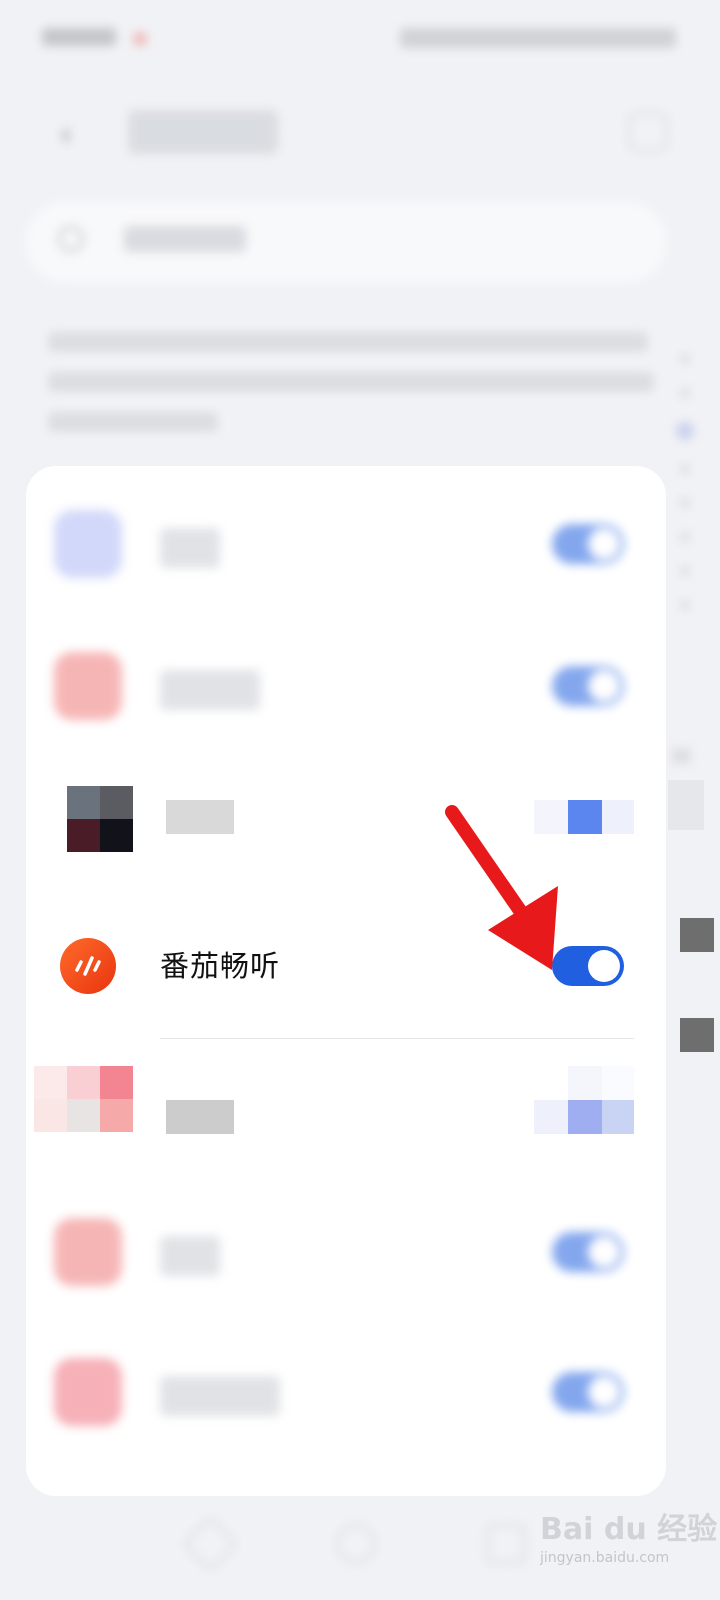  What do you see at coordinates (360, 132) in the screenshot?
I see `app-bar: ‹` at bounding box center [360, 132].